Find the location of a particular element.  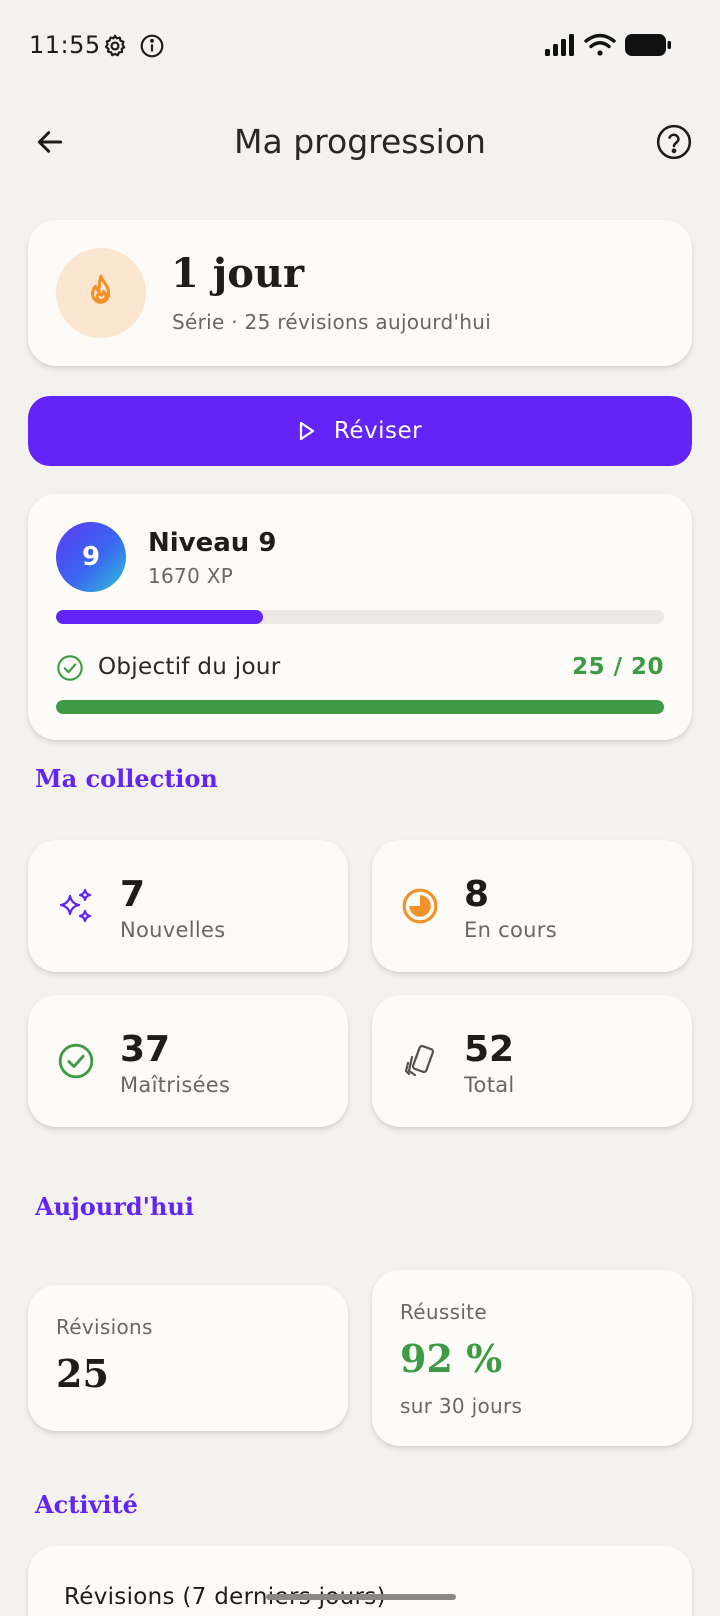

level-xp: 1670 XP is located at coordinates (191, 576).